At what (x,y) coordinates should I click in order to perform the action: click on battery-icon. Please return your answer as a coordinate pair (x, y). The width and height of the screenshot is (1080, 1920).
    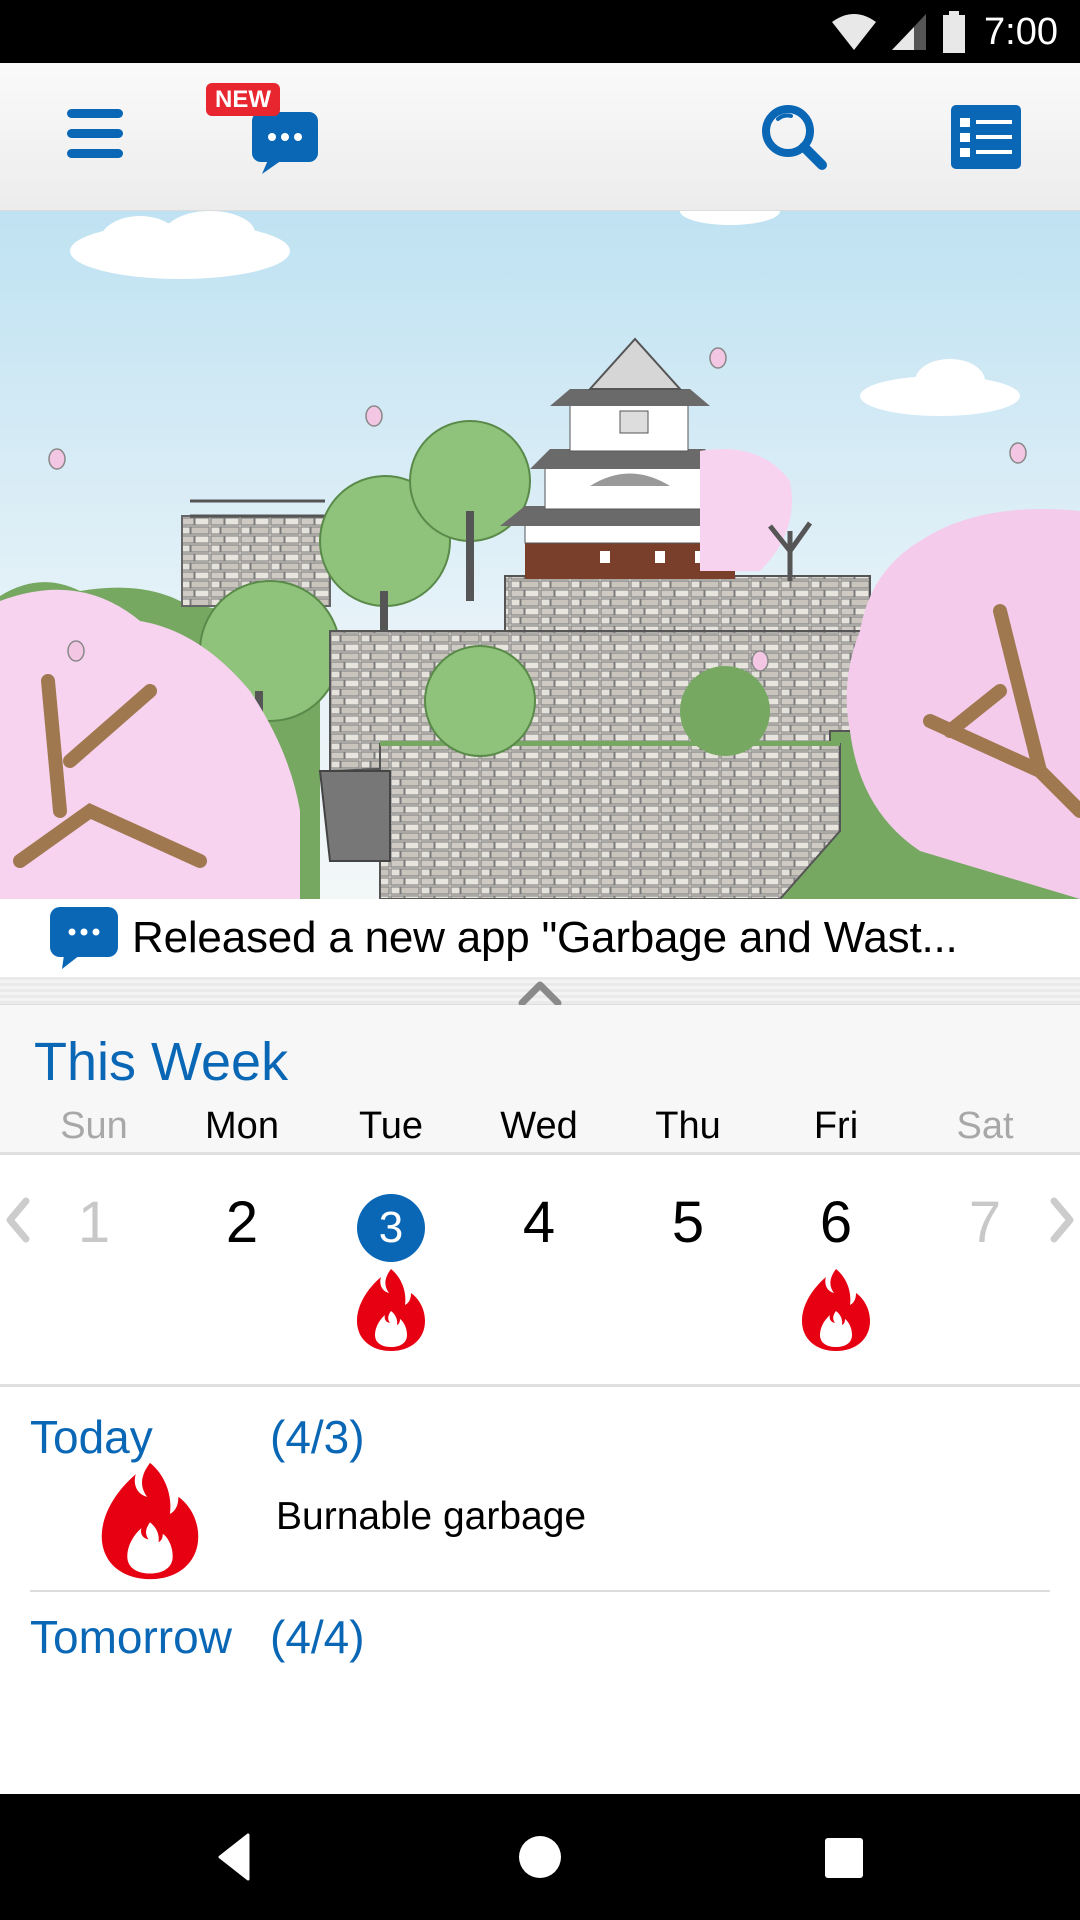
    Looking at the image, I should click on (954, 32).